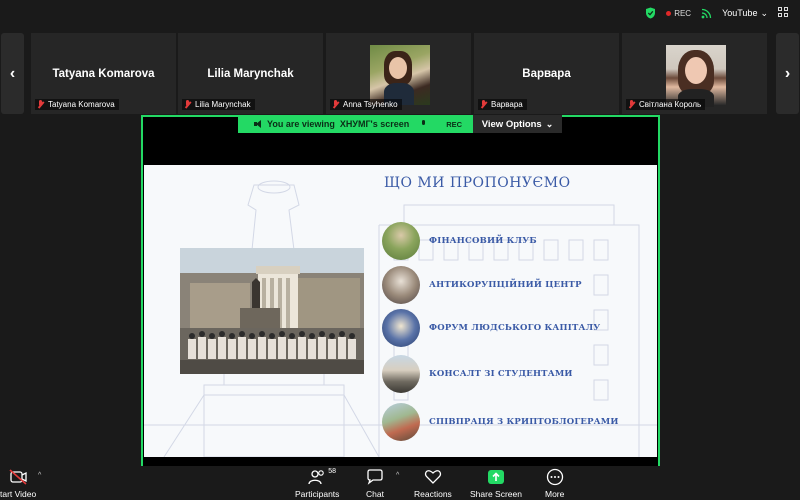 The image size is (800, 500). What do you see at coordinates (370, 104) in the screenshot?
I see `participant-name: Anna Tsyhenko` at bounding box center [370, 104].